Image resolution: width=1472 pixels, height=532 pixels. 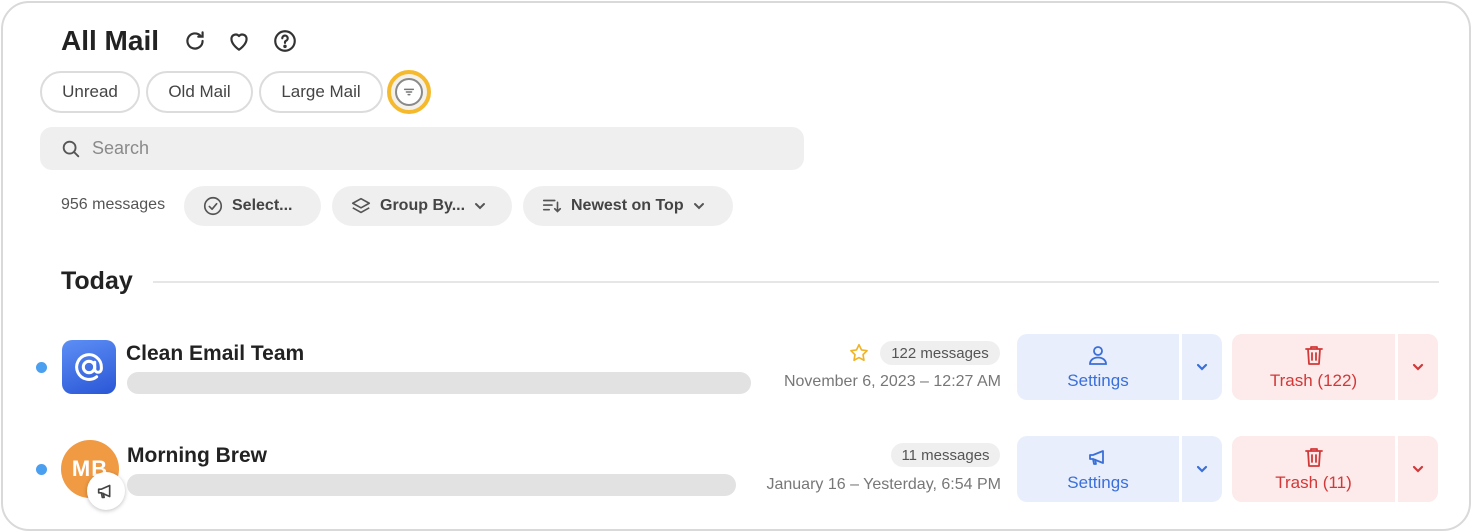 I want to click on sort-label: Newest on Top, so click(x=627, y=205).